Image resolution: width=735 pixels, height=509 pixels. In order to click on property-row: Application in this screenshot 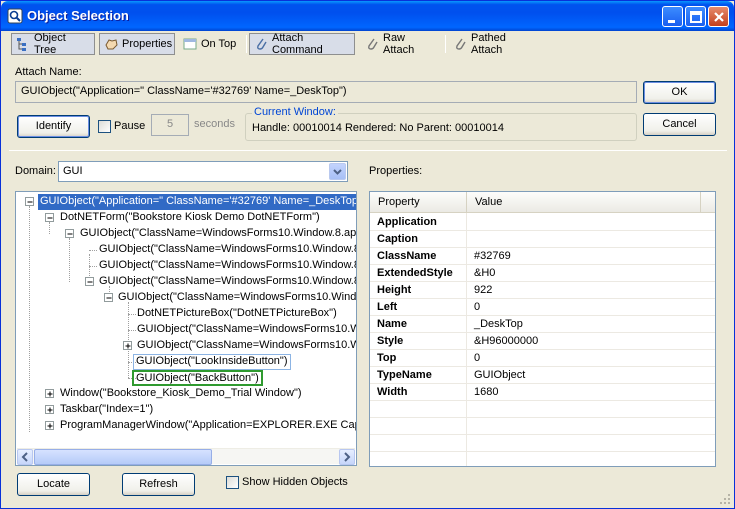, I will do `click(542, 222)`.